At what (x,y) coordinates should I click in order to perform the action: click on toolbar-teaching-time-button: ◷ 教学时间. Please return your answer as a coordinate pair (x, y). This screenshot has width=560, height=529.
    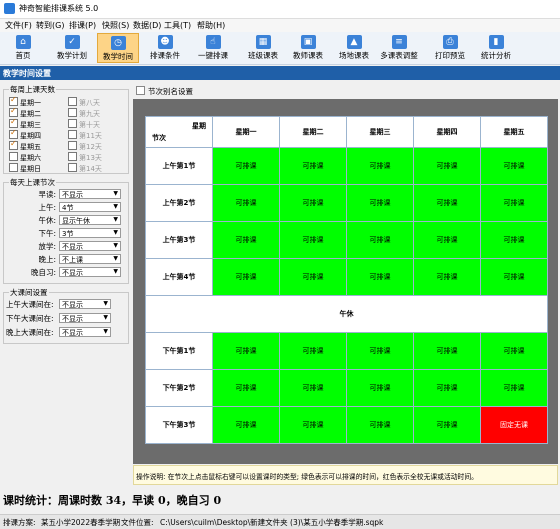
    Looking at the image, I should click on (118, 48).